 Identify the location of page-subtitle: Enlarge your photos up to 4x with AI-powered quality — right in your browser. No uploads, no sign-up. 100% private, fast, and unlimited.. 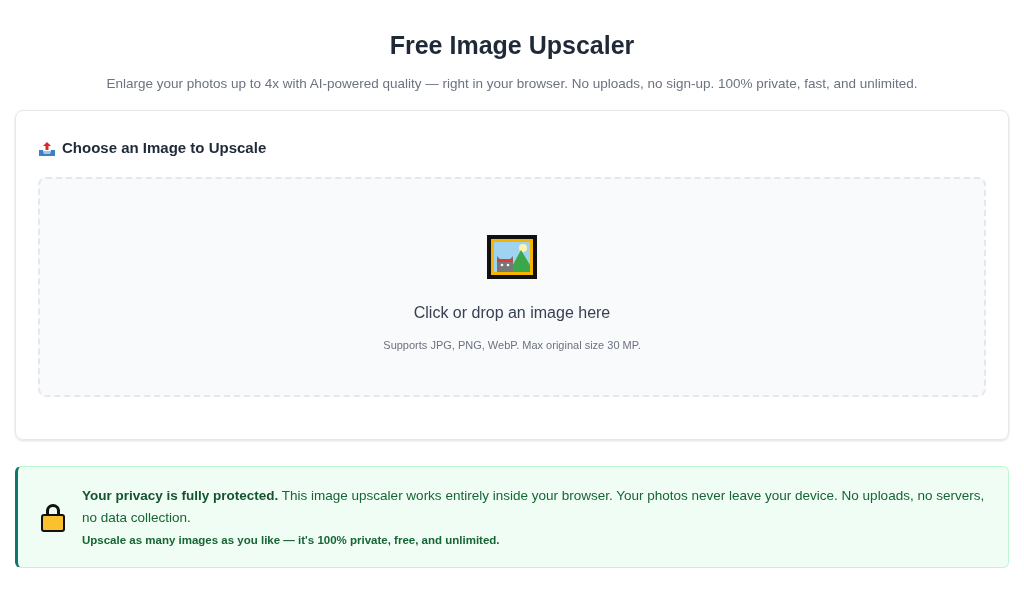
(512, 84).